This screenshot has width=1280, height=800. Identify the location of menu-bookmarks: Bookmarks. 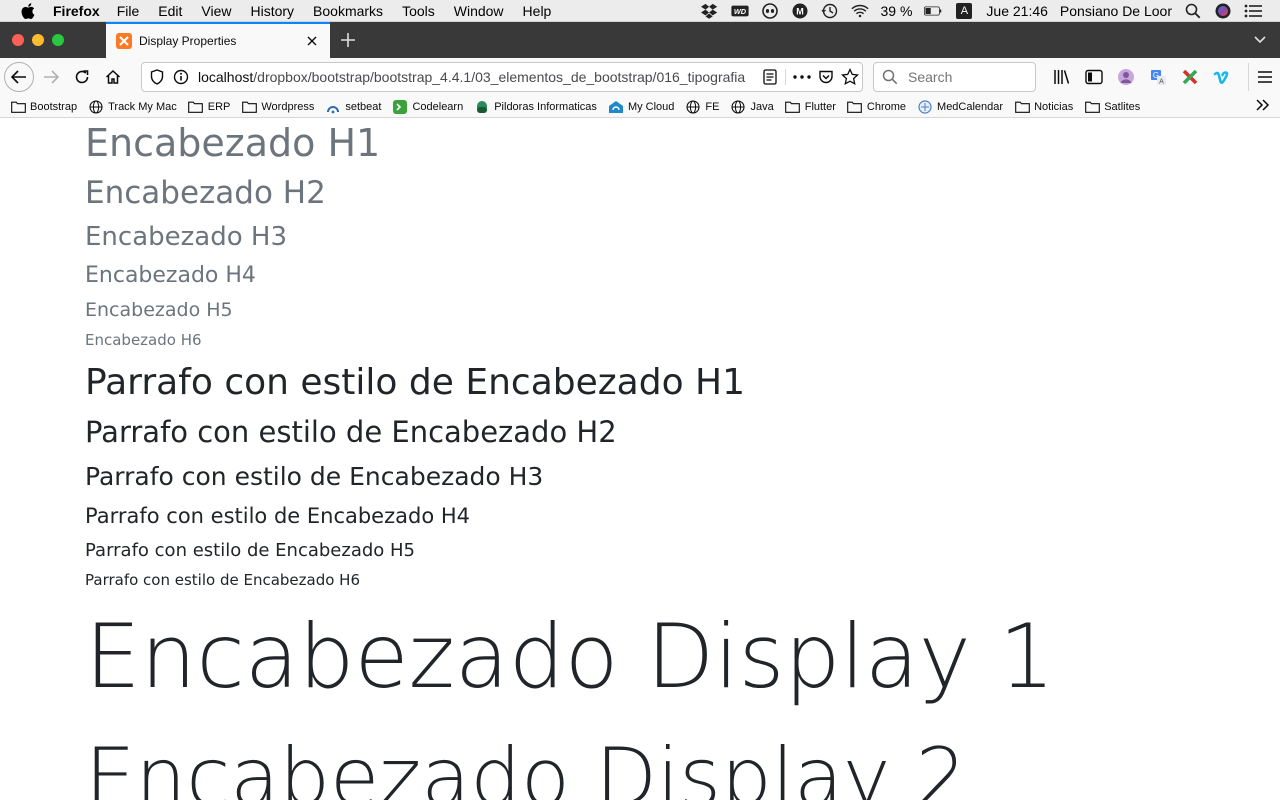
(348, 11).